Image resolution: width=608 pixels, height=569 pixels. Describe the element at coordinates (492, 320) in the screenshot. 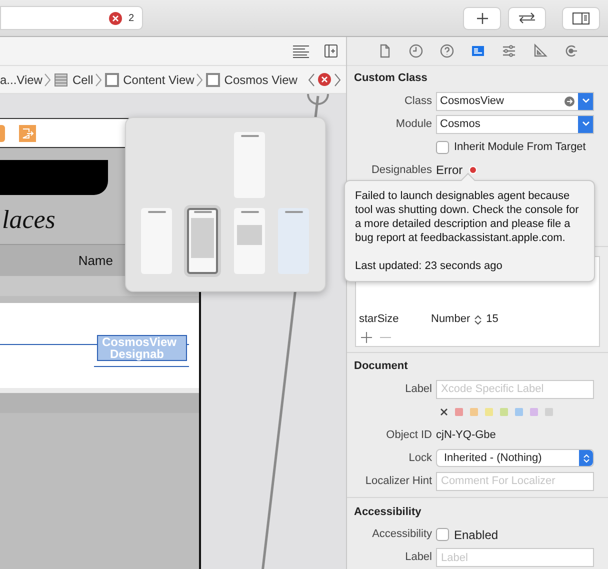

I see `attribute-value: 15` at that location.